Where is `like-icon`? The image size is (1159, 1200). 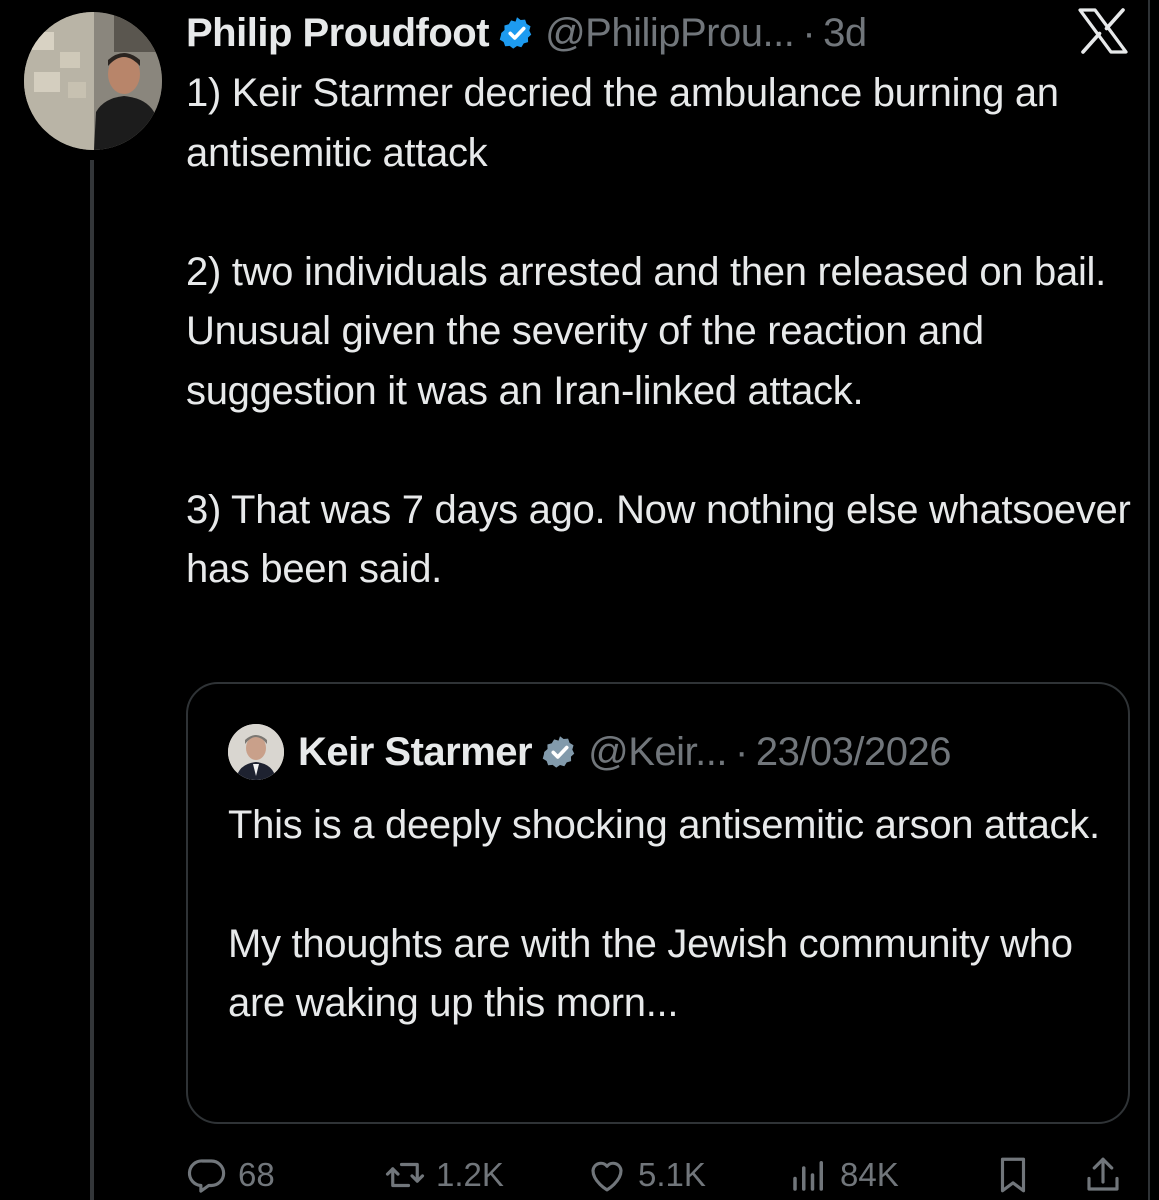 like-icon is located at coordinates (607, 1176).